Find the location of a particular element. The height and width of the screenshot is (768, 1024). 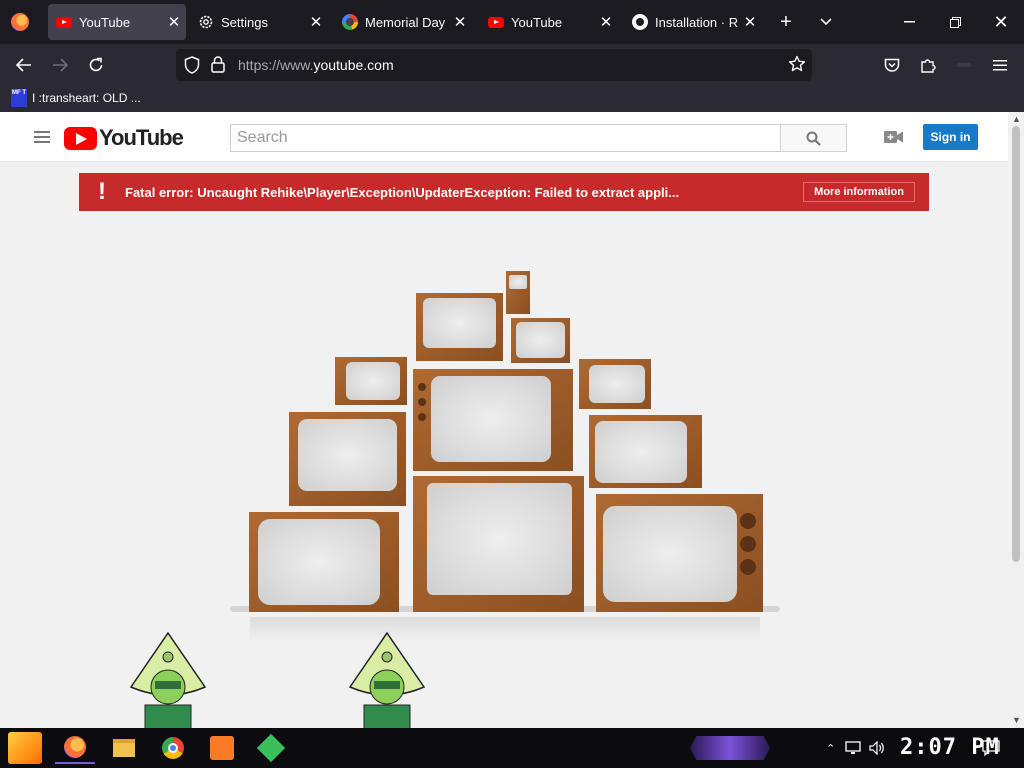

system-tray: ⌃ is located at coordinates (855, 748).